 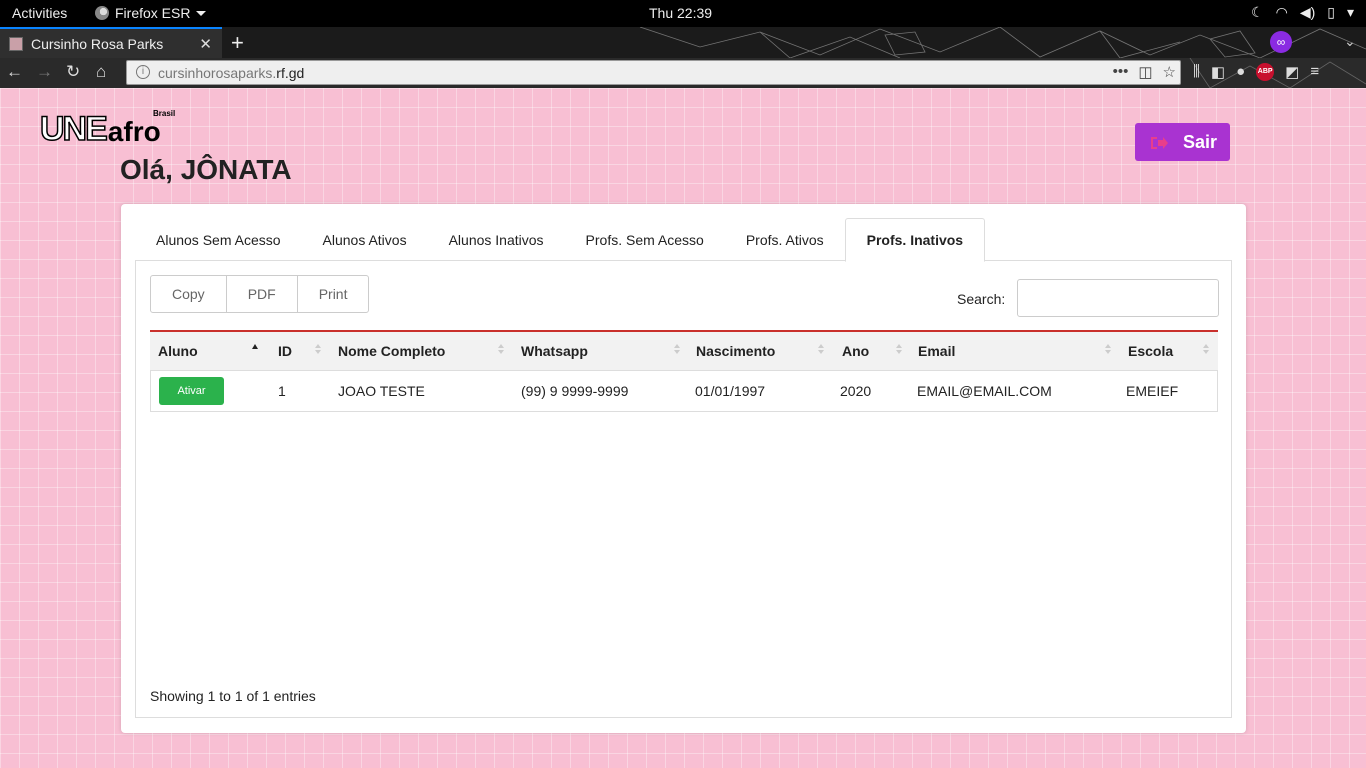 What do you see at coordinates (233, 696) in the screenshot?
I see `table-info: Showing 1 to 1 of 1 entries` at bounding box center [233, 696].